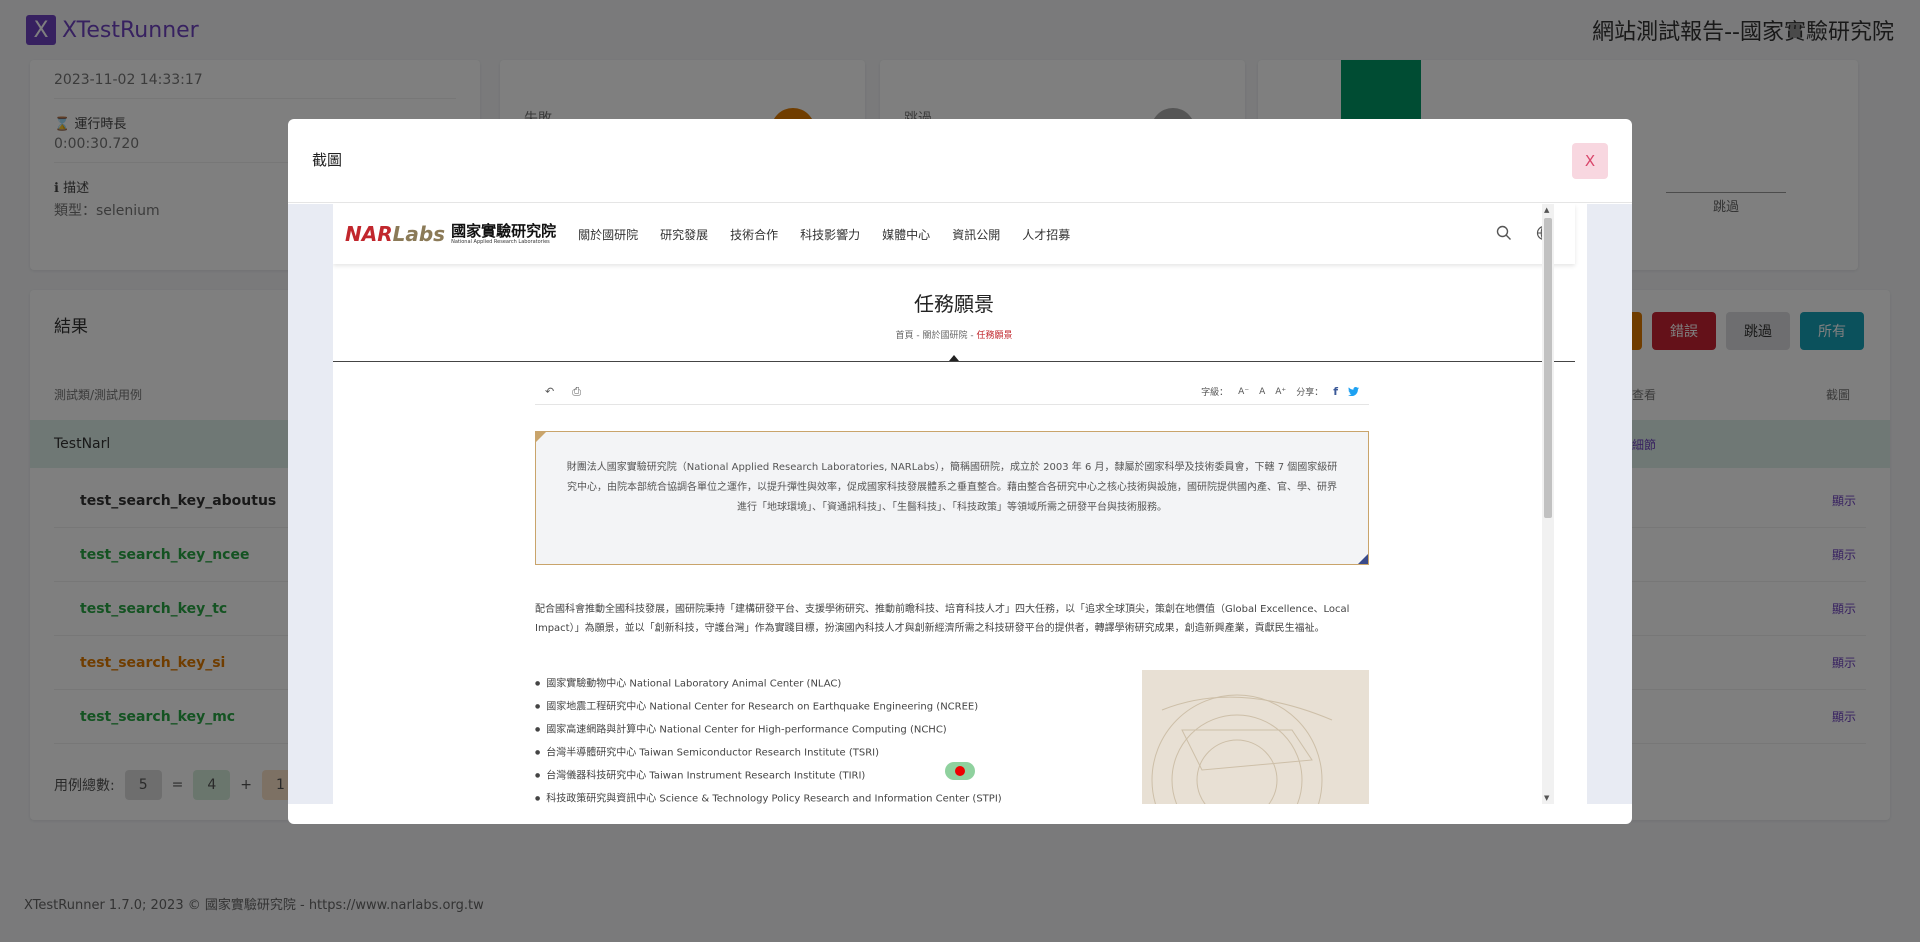 The image size is (1920, 942). What do you see at coordinates (1353, 391) in the screenshot?
I see `twitter-icon` at bounding box center [1353, 391].